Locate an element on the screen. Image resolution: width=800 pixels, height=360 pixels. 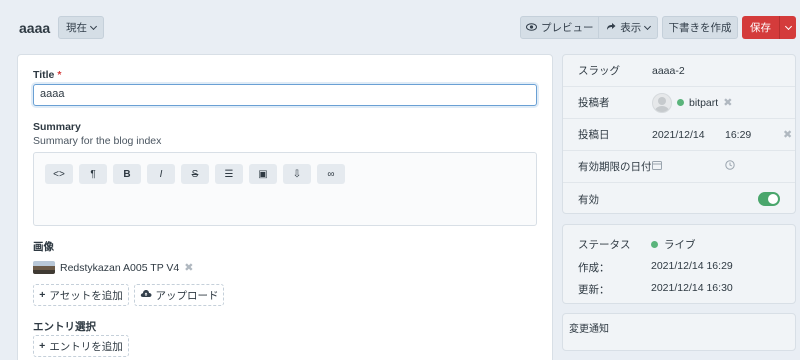
author-row: 投稿者 bitpart ✖ is located at coordinates (679, 103).